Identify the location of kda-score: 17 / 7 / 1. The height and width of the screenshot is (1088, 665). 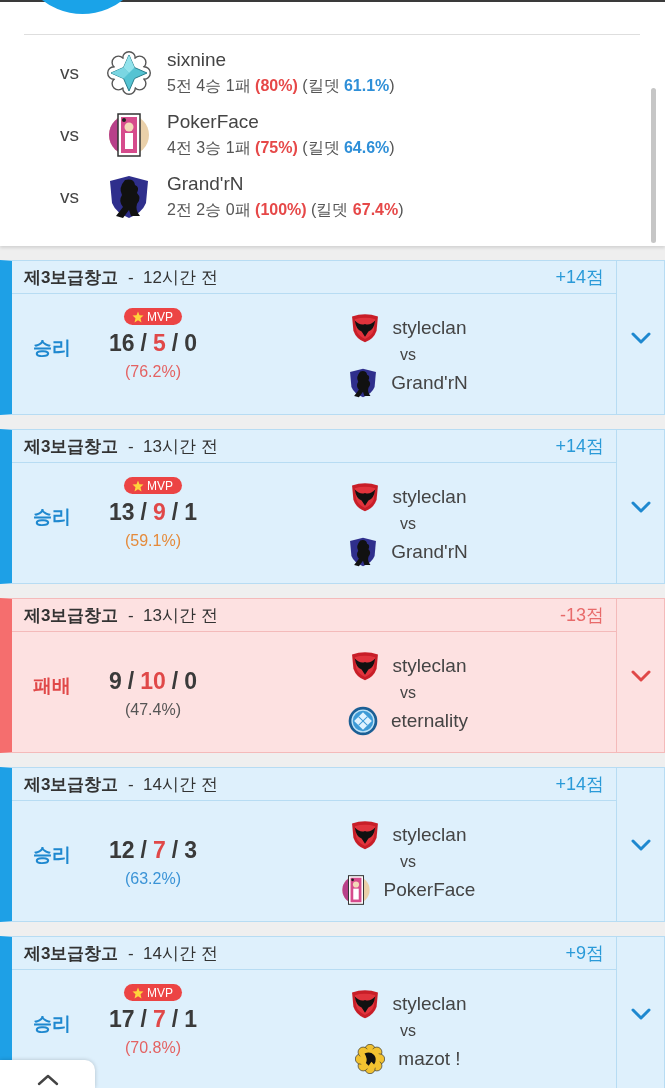
(153, 1019).